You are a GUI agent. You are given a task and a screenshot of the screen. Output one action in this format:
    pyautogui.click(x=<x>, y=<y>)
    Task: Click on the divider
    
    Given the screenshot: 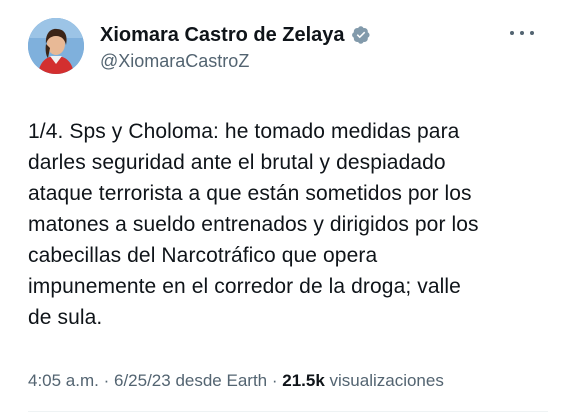 What is the action you would take?
    pyautogui.click(x=288, y=411)
    